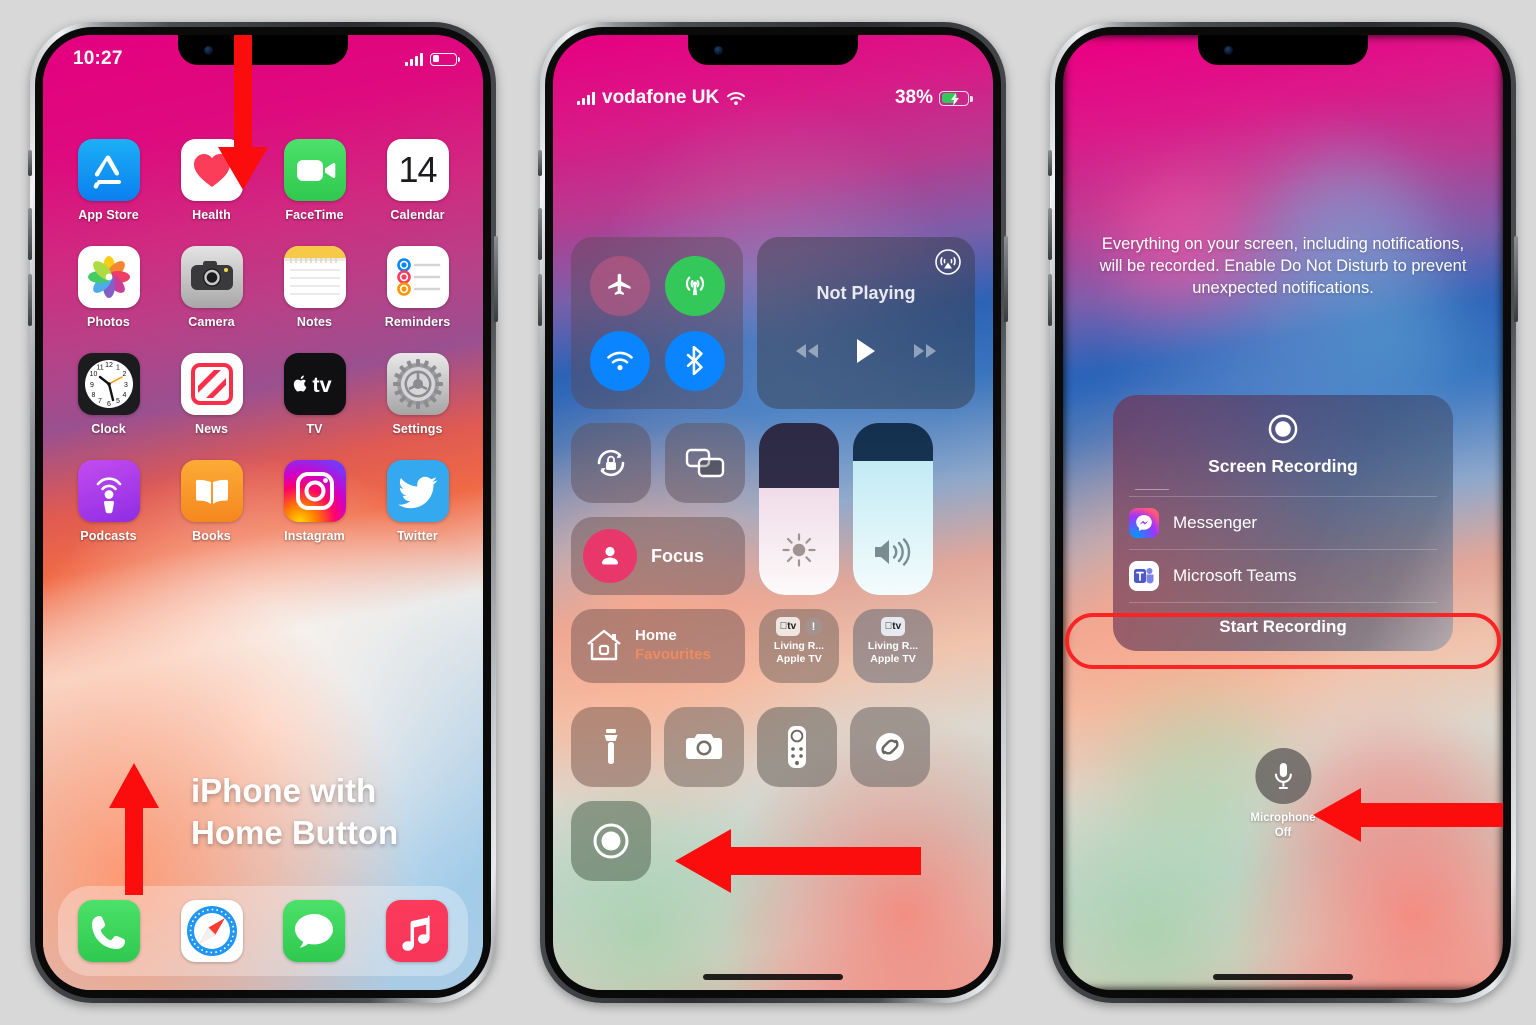 The height and width of the screenshot is (1025, 1536). What do you see at coordinates (118, 368) in the screenshot?
I see `svg-text: 1` at bounding box center [118, 368].